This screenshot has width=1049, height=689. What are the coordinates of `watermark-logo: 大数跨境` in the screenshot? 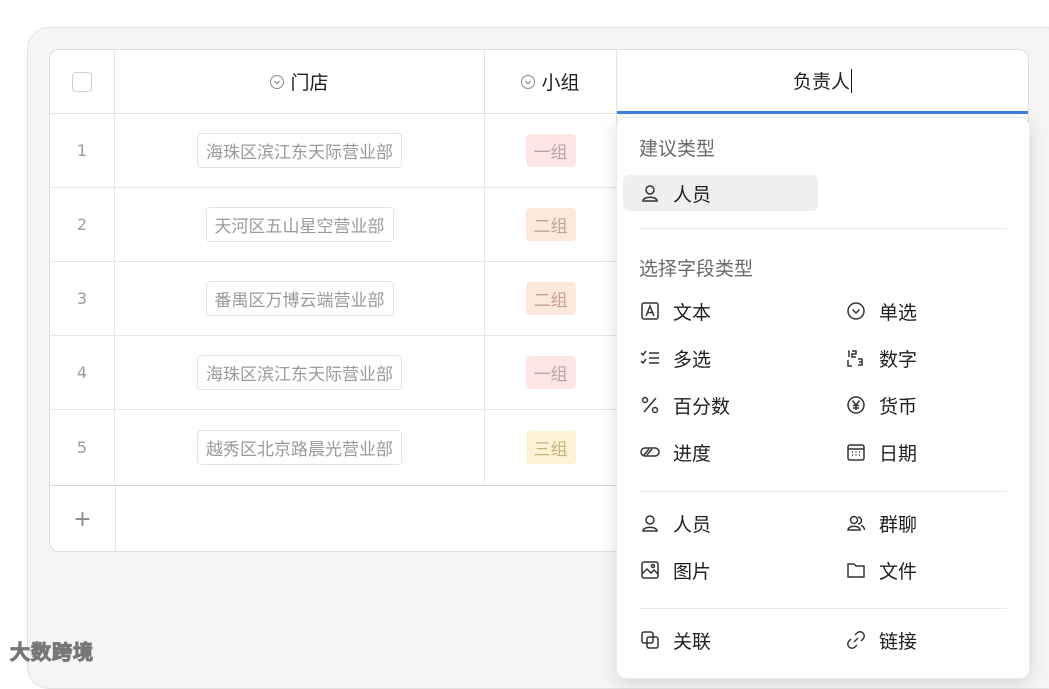 It's located at (52, 652).